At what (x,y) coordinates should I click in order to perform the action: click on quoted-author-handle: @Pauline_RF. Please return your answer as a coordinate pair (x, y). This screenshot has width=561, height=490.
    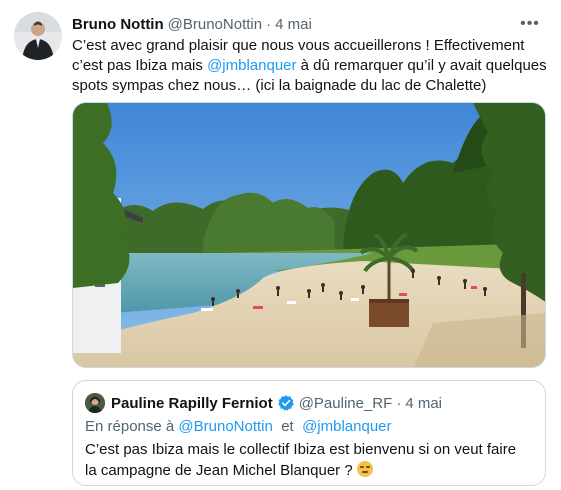
    Looking at the image, I should click on (346, 403).